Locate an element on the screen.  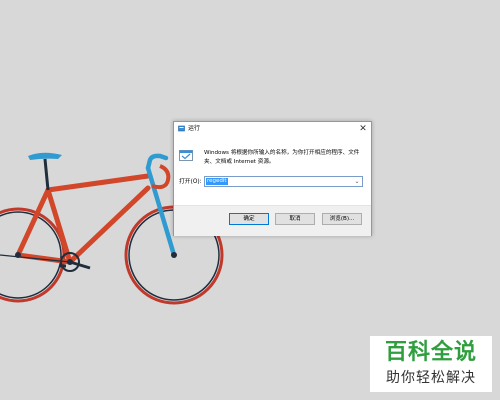
run-program-icon is located at coordinates (186, 155).